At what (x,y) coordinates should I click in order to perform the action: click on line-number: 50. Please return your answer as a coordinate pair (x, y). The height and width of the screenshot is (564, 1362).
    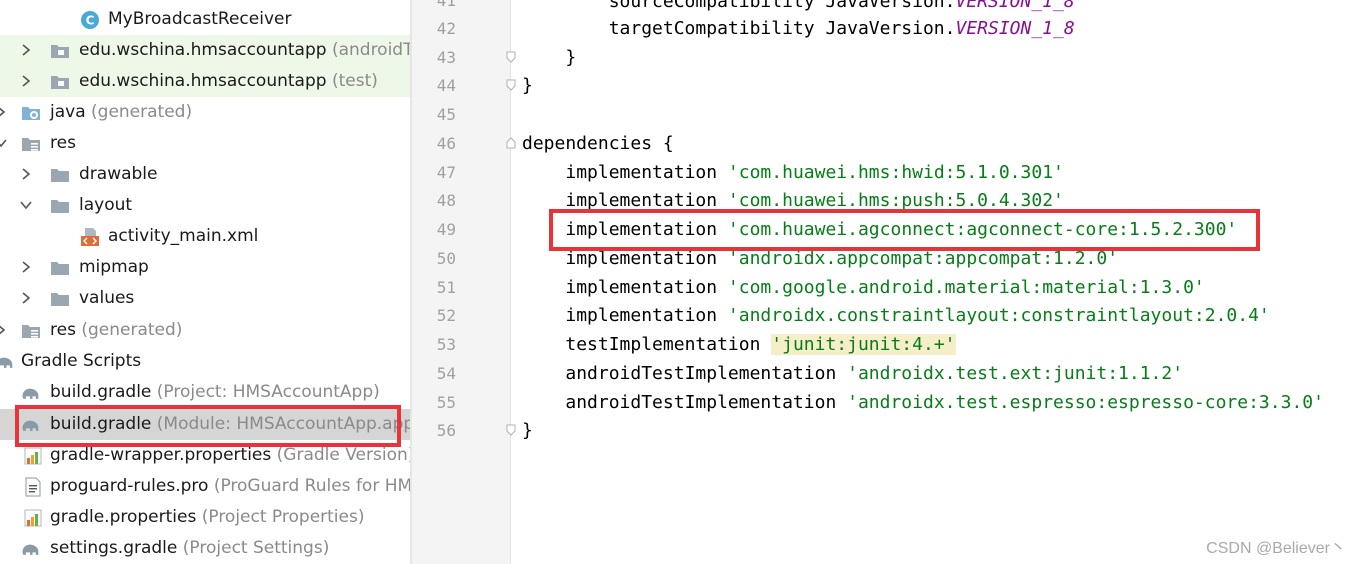
    Looking at the image, I should click on (446, 258).